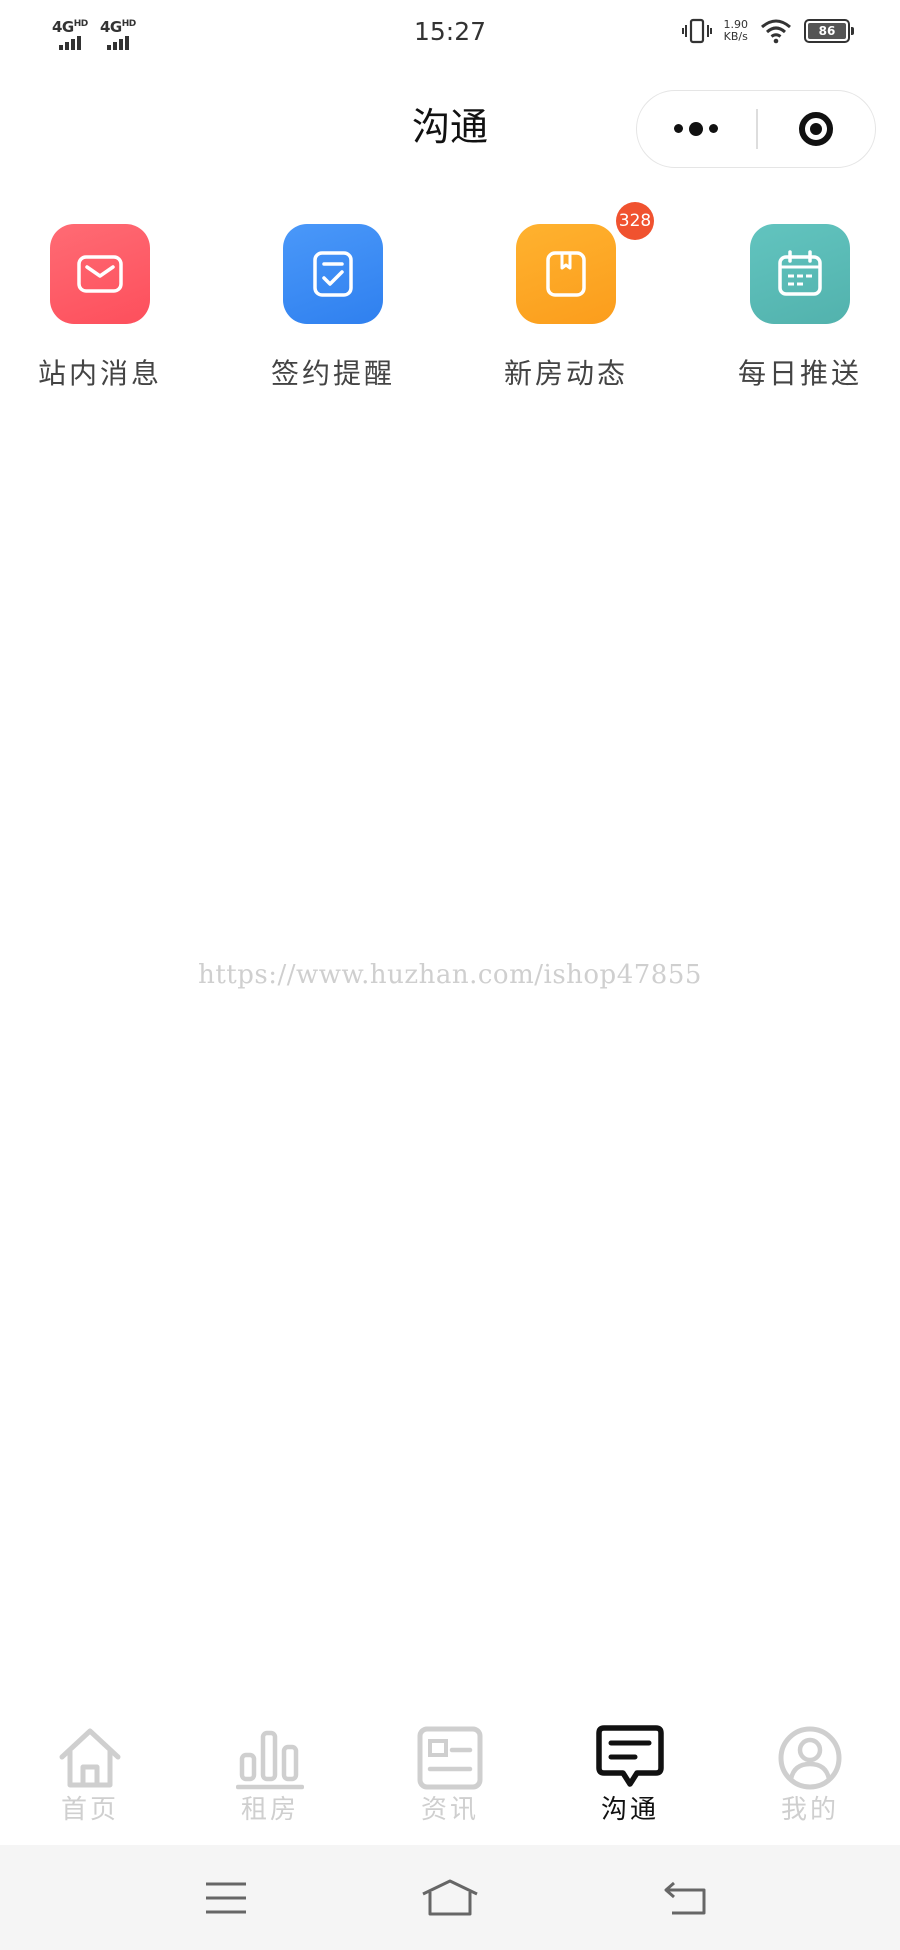 This screenshot has height=1950, width=900. I want to click on back-icon, so click(685, 1898).